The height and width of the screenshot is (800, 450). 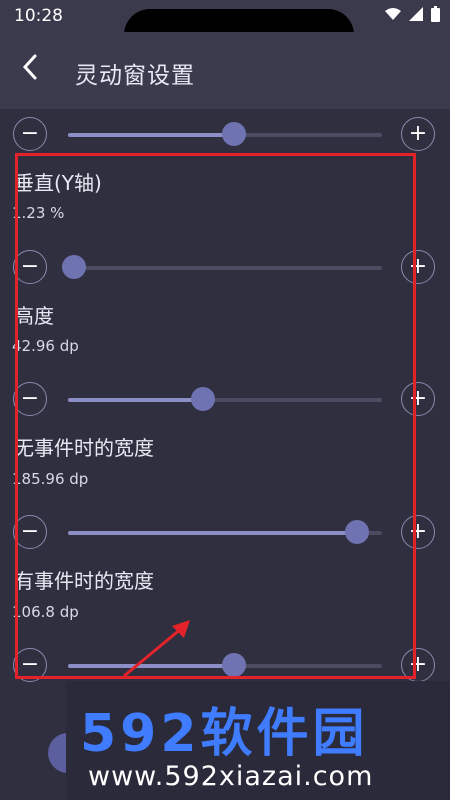 What do you see at coordinates (224, 734) in the screenshot?
I see `watermark-brand: 592软件园` at bounding box center [224, 734].